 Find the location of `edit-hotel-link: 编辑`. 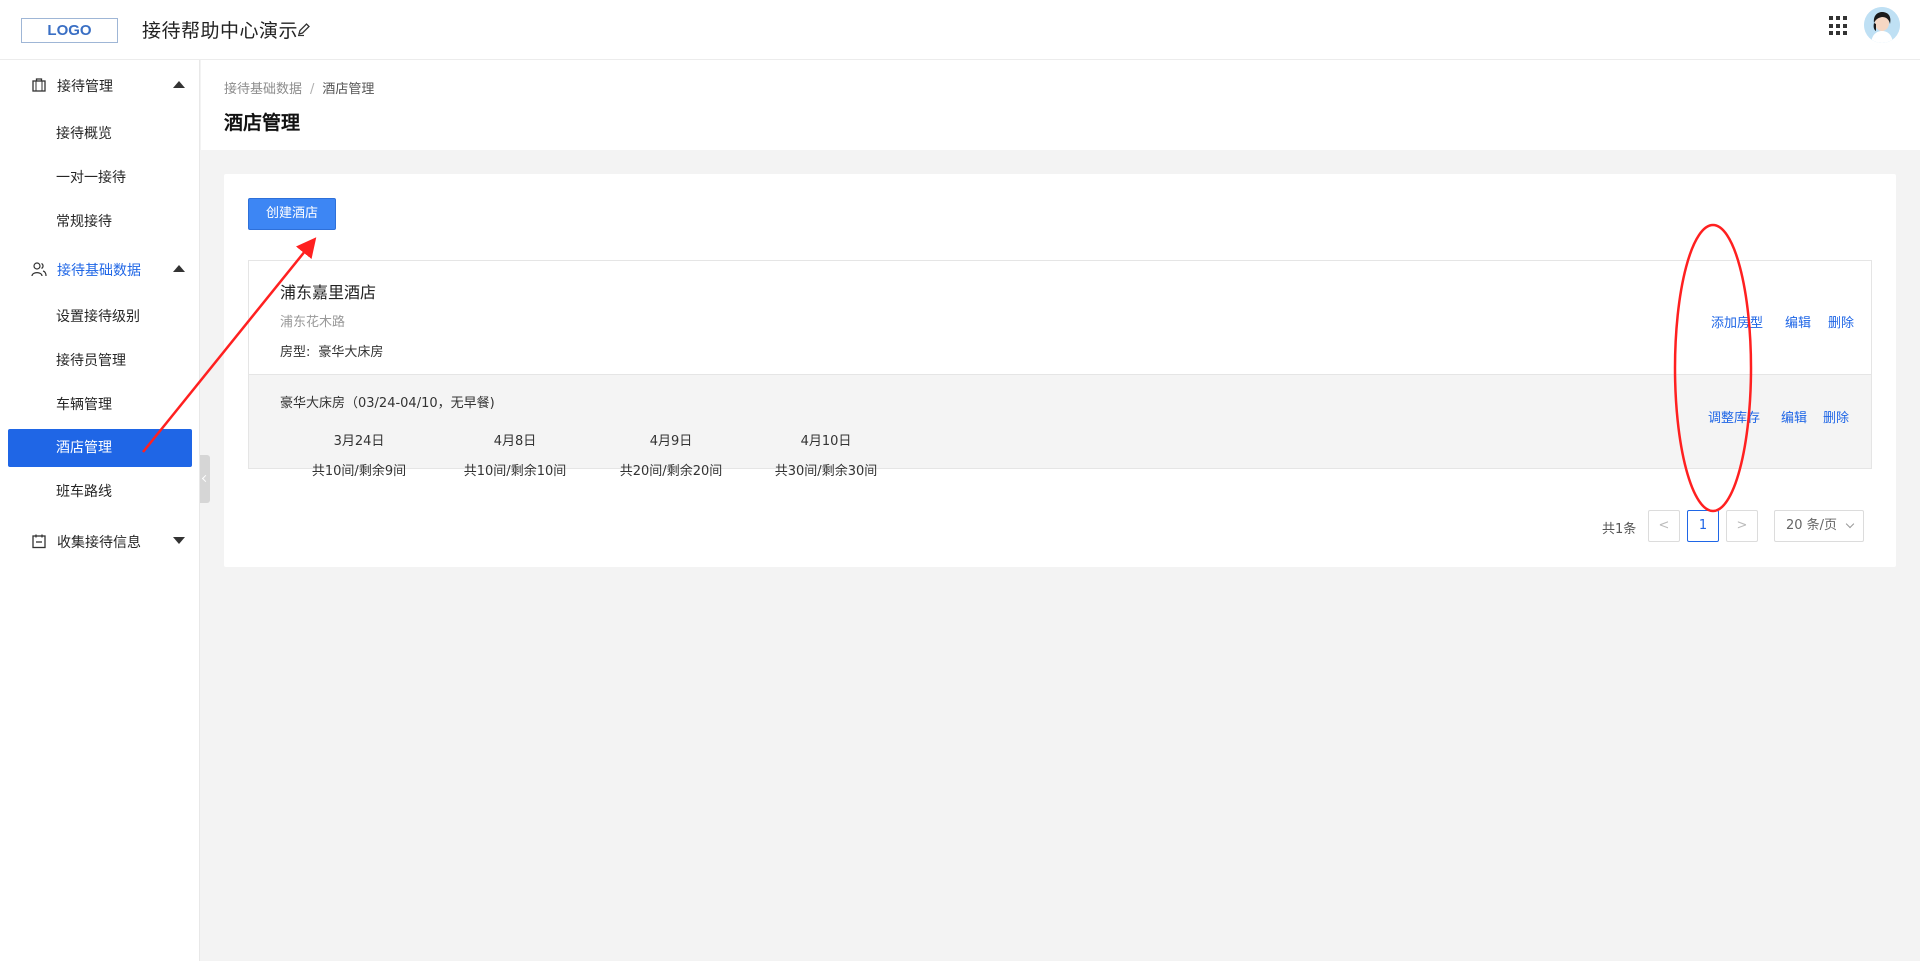

edit-hotel-link: 编辑 is located at coordinates (1798, 321).